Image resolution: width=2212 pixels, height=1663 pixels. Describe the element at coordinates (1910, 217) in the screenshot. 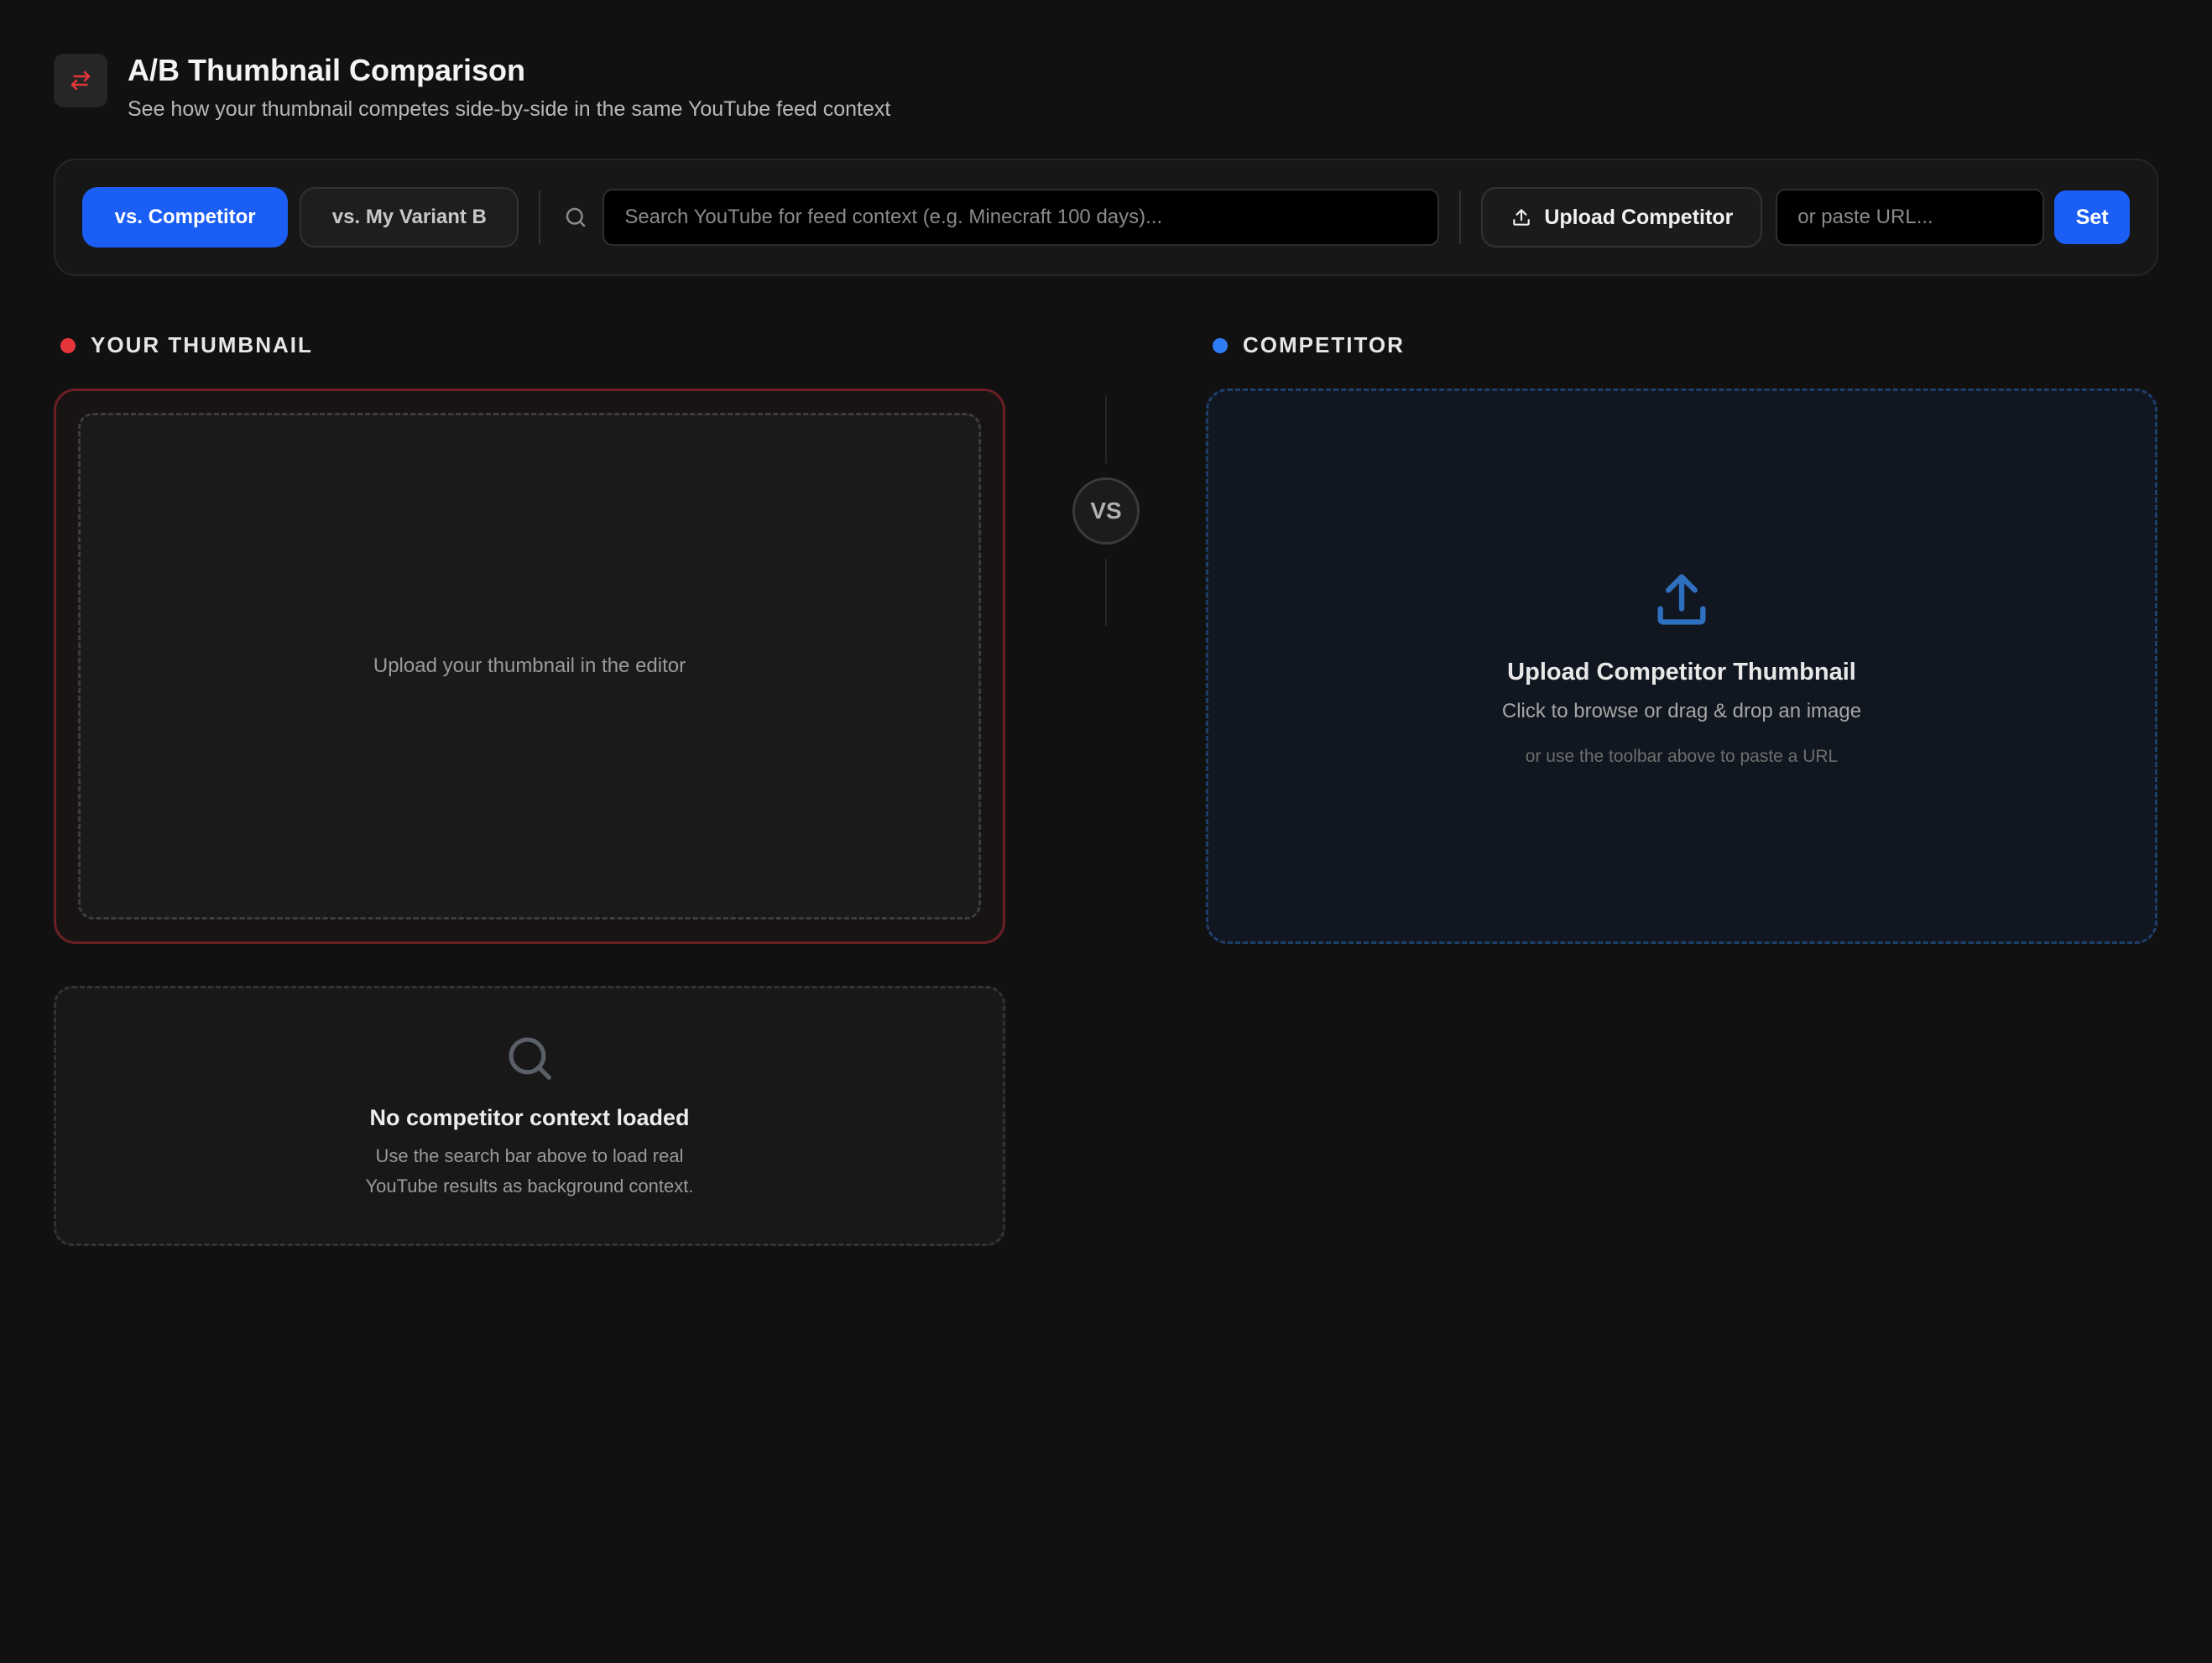

I see `competitor-url-input` at that location.